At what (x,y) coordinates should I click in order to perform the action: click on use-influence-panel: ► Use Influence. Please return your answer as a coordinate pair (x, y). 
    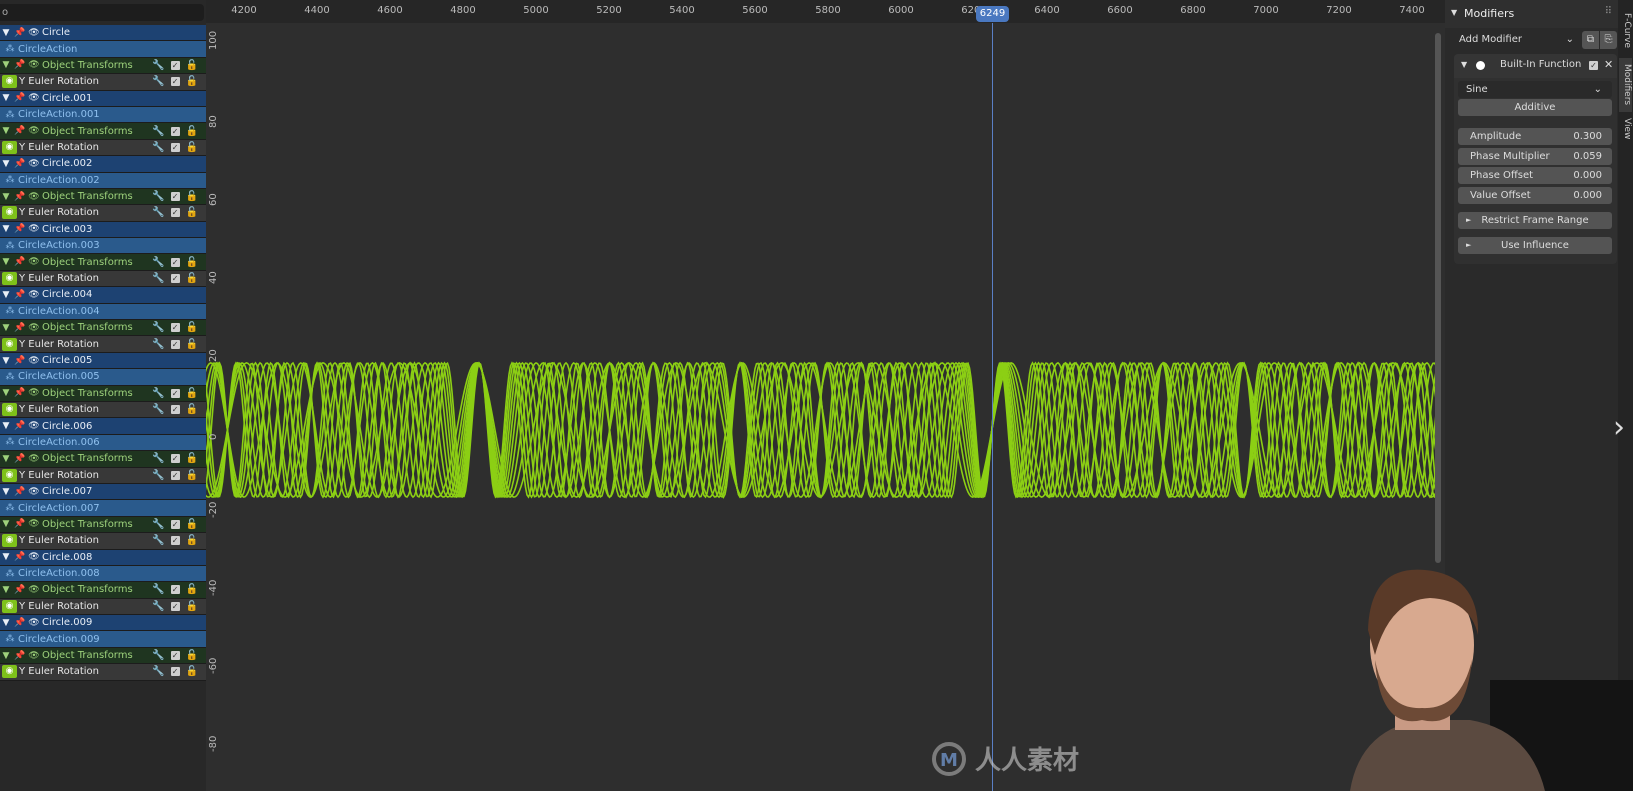
    Looking at the image, I should click on (1535, 245).